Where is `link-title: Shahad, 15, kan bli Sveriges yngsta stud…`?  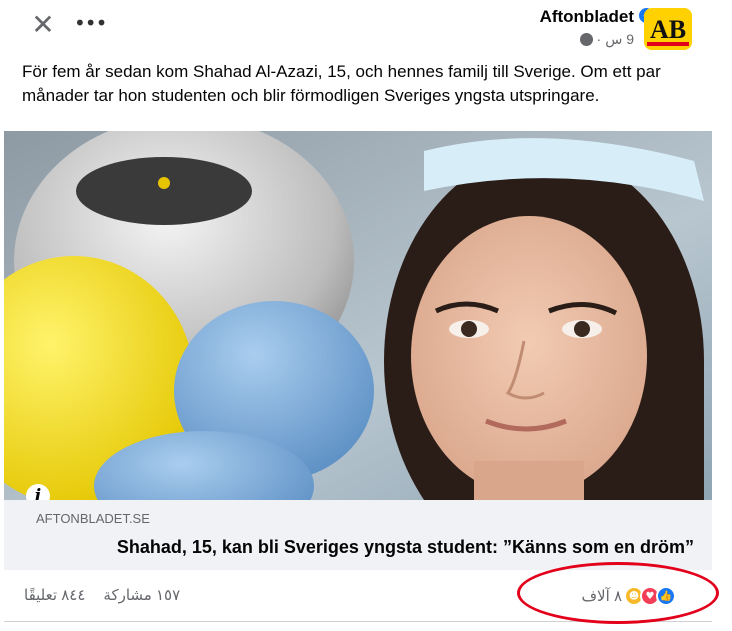 link-title: Shahad, 15, kan bli Sveriges yngsta stud… is located at coordinates (405, 547).